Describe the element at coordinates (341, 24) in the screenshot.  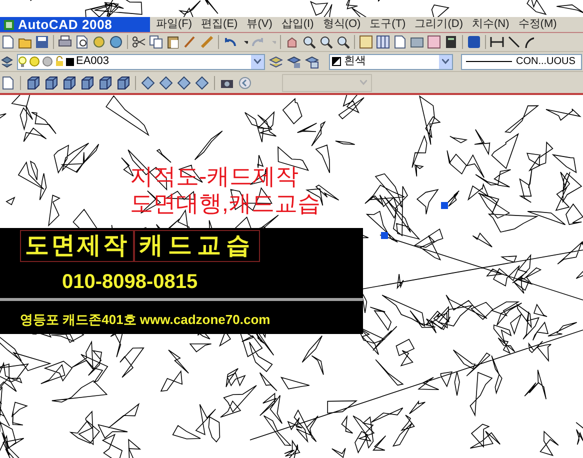
I see `menu-item: 형식(O)` at that location.